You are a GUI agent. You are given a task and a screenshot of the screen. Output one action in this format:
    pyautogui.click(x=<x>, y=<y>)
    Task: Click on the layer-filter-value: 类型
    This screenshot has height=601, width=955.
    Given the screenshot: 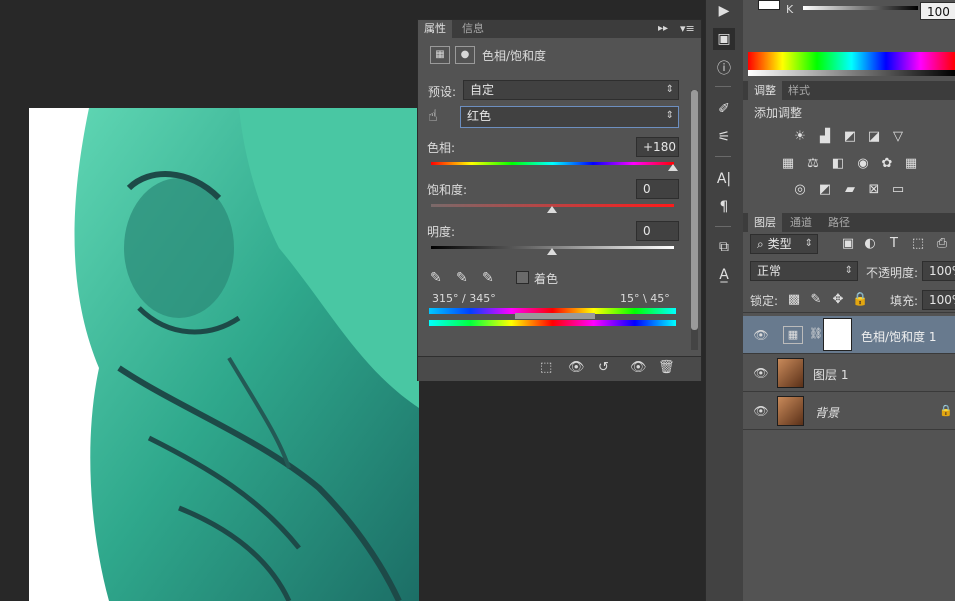 What is the action you would take?
    pyautogui.click(x=779, y=244)
    